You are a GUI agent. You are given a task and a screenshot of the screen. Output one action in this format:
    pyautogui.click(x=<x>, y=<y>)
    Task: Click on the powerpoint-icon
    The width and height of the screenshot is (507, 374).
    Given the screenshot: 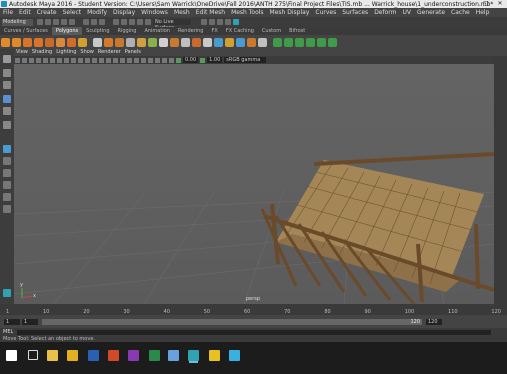 What is the action you would take?
    pyautogui.click(x=113, y=355)
    